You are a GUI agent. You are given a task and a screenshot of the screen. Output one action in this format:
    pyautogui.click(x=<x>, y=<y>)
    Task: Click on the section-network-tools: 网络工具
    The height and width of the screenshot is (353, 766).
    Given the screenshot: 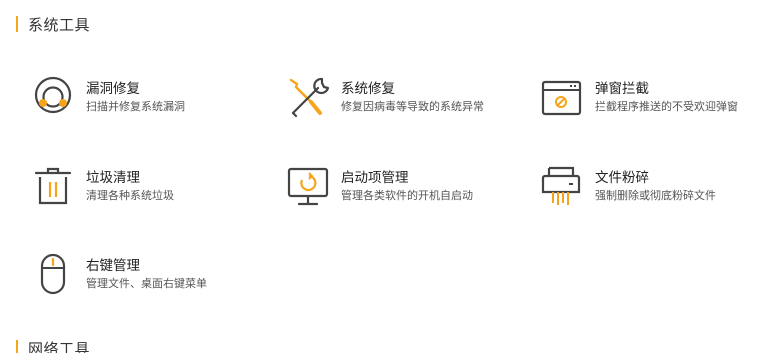 What is the action you would take?
    pyautogui.click(x=53, y=345)
    